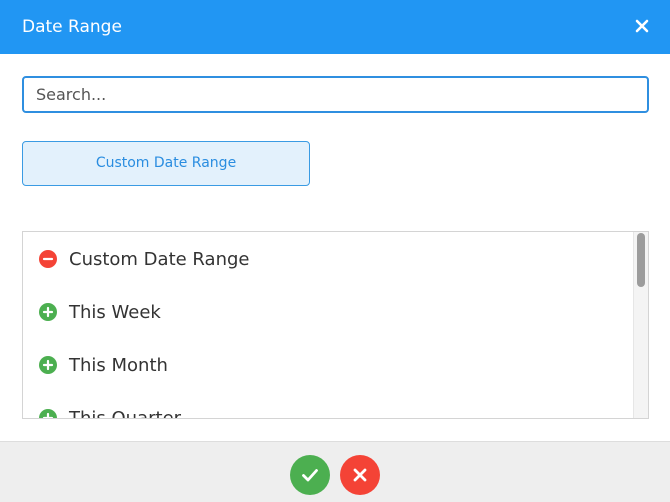 The image size is (670, 502). Describe the element at coordinates (641, 260) in the screenshot. I see `list-scrollbar-thumb` at that location.